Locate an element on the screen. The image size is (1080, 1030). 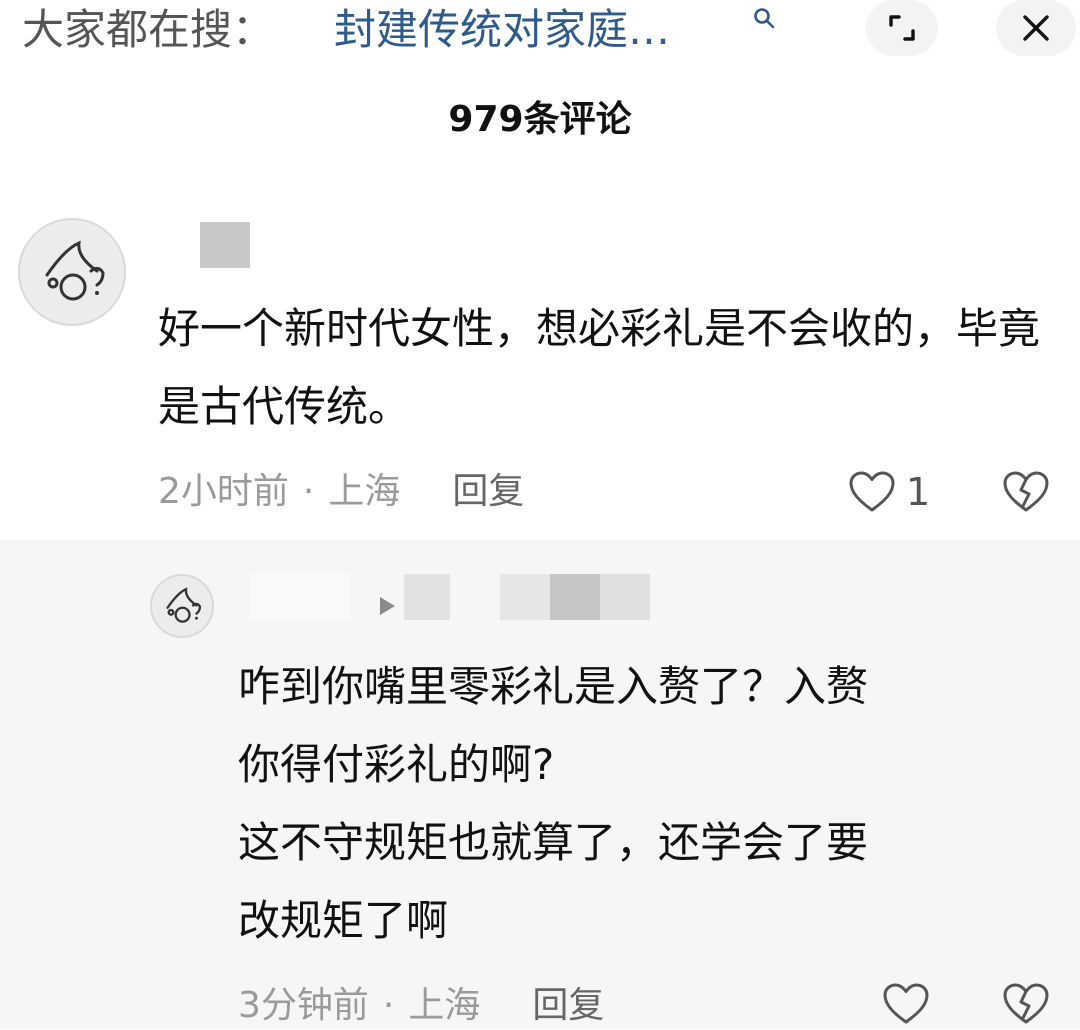
reply-location: 上海 is located at coordinates (444, 1005).